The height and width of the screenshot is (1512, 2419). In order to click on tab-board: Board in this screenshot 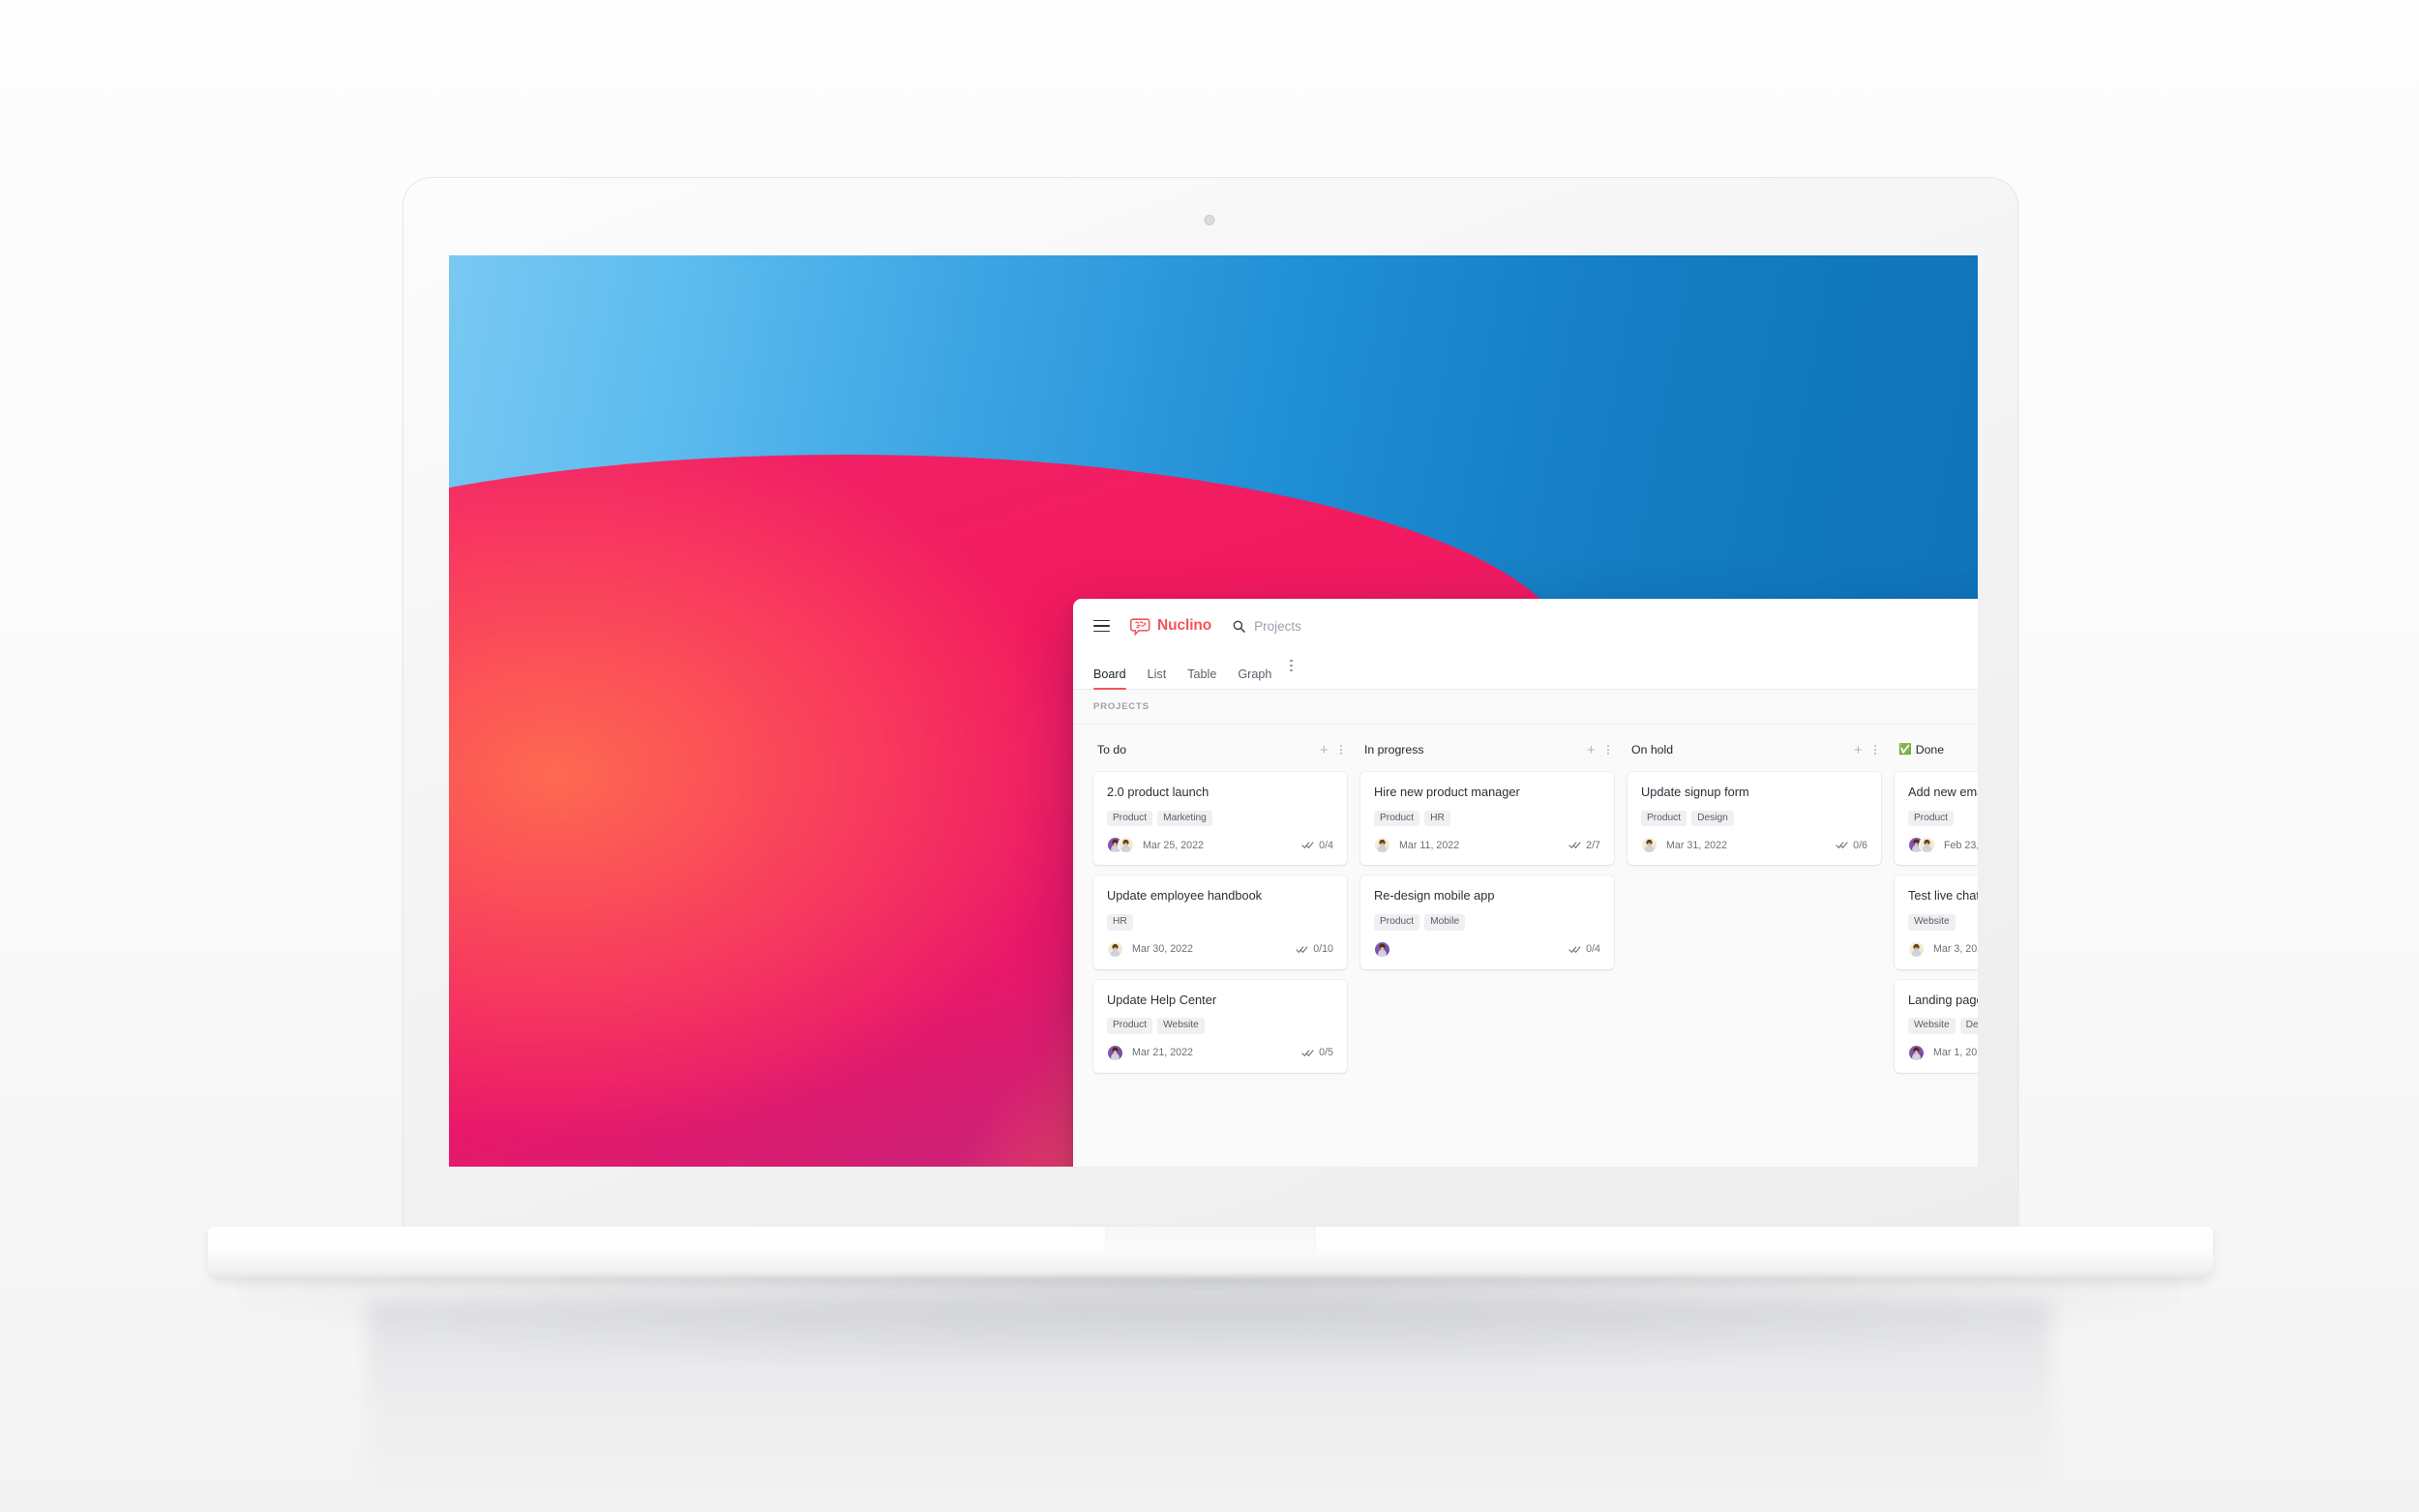, I will do `click(1115, 678)`.